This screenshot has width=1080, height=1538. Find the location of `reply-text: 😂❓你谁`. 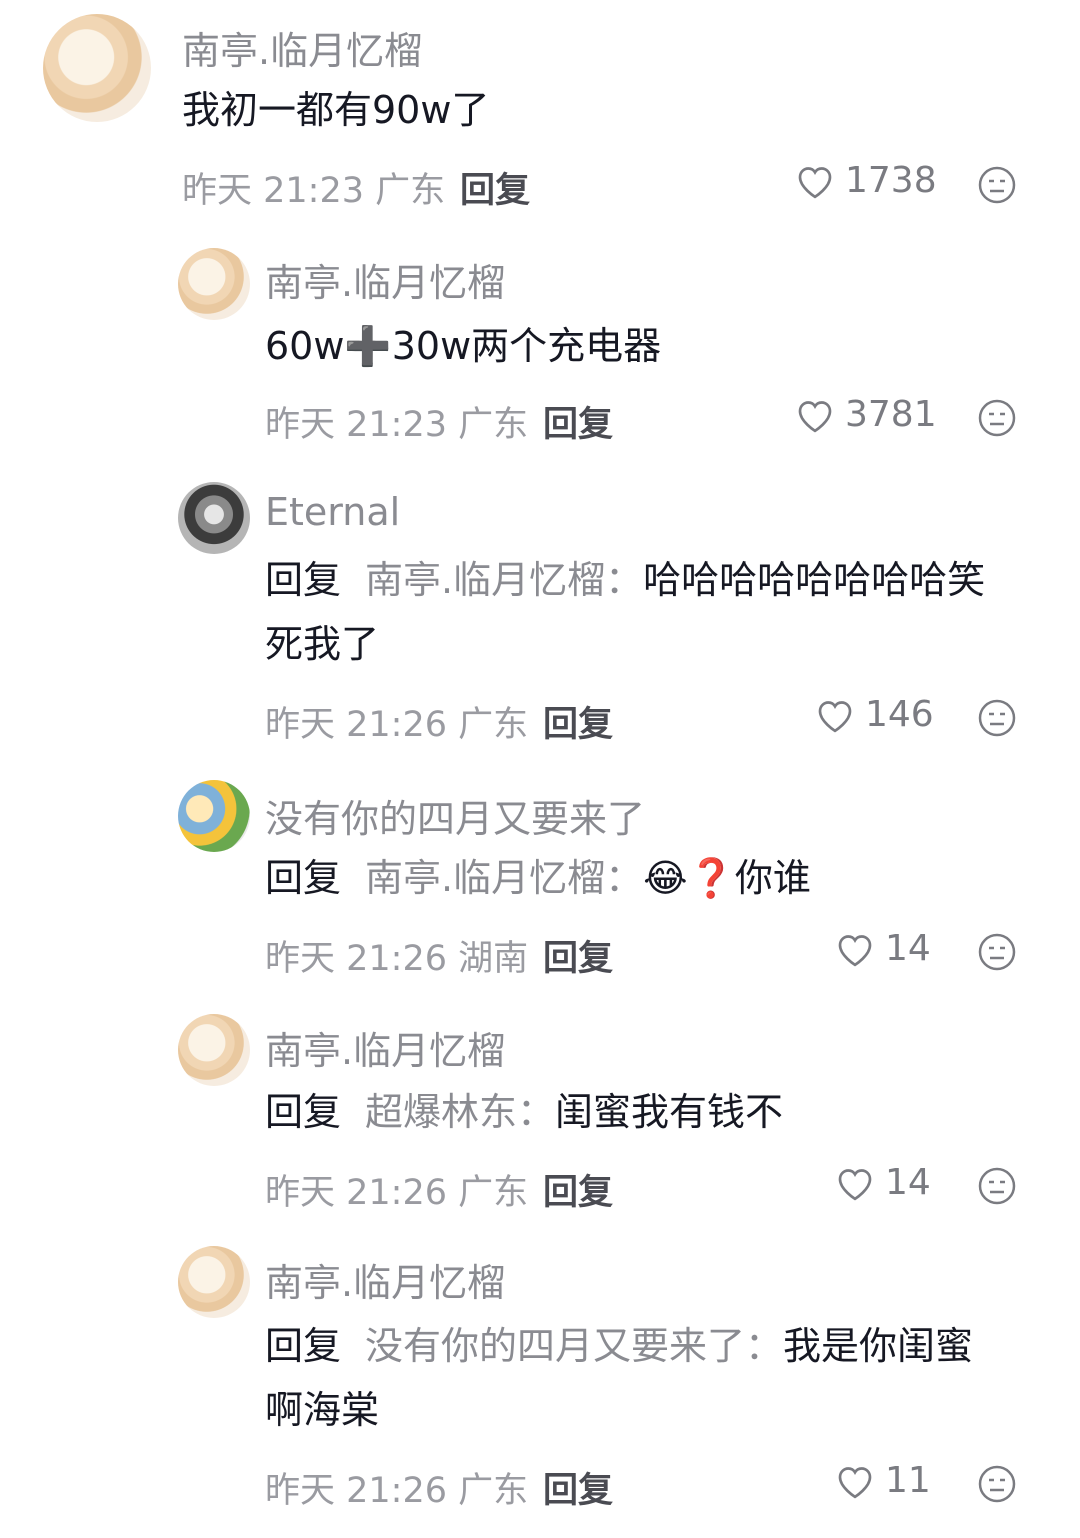

reply-text: 😂❓你谁 is located at coordinates (727, 878).